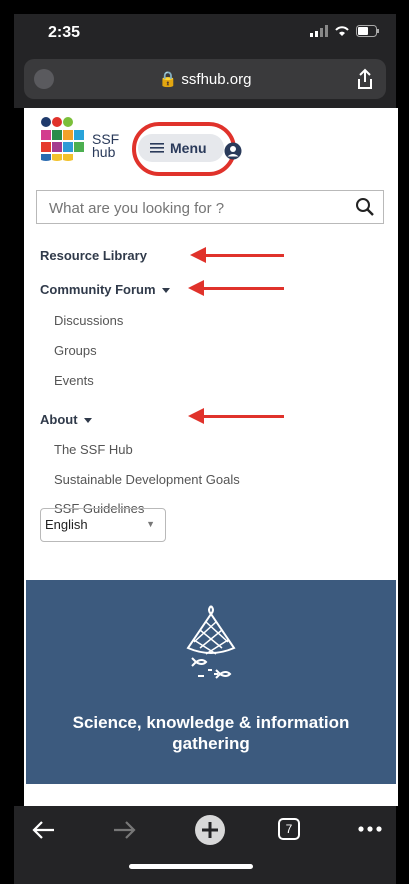  I want to click on card-title-line1: Science, knowledge & information, so click(211, 722).